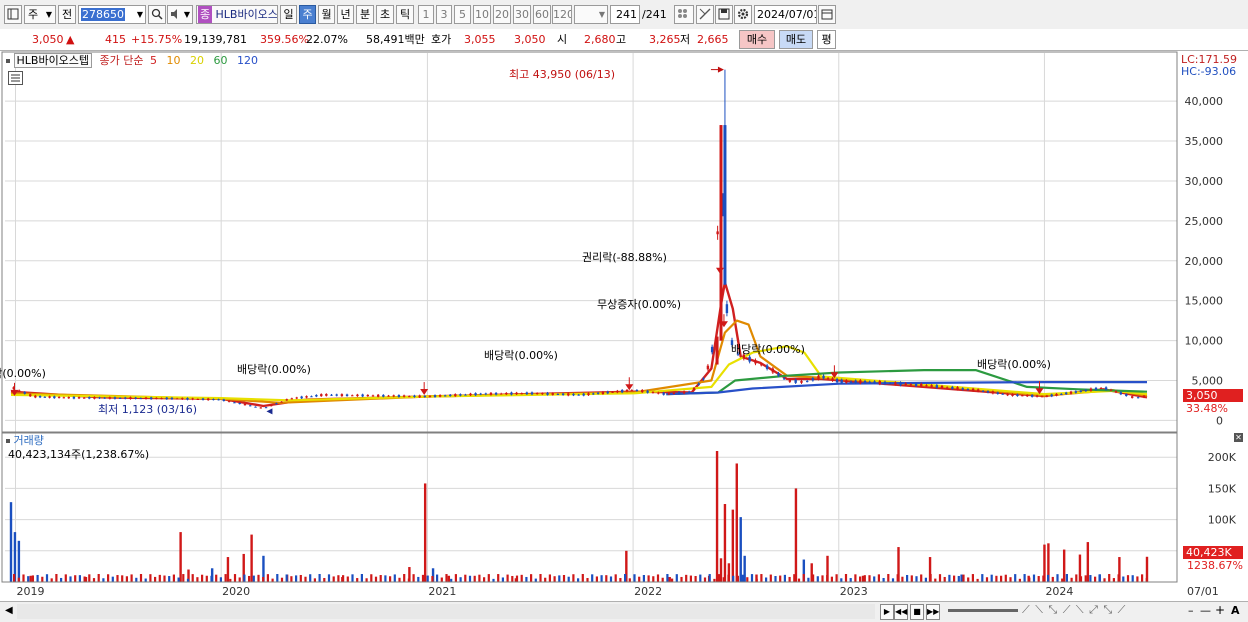  I want to click on close-icon: ✕, so click(1238, 437).